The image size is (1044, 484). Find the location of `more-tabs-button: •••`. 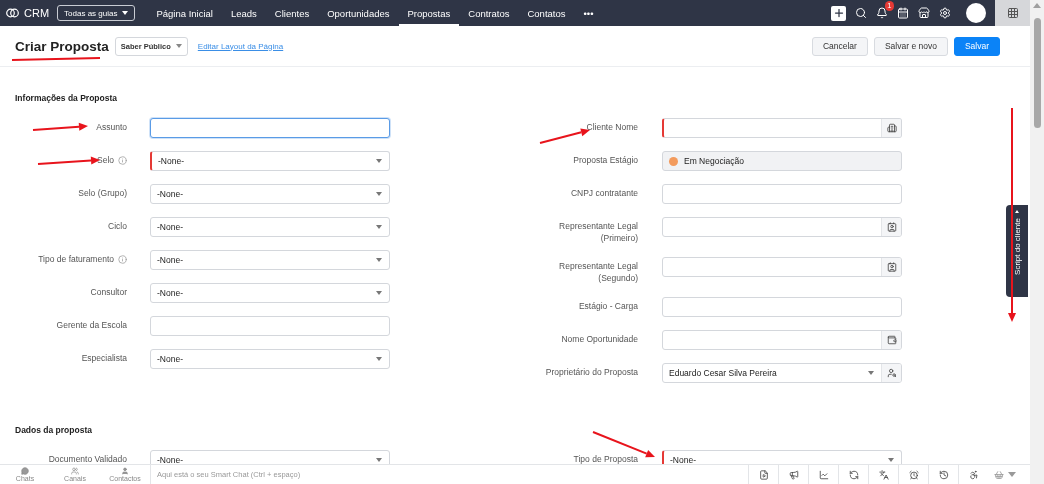

more-tabs-button: ••• is located at coordinates (588, 13).